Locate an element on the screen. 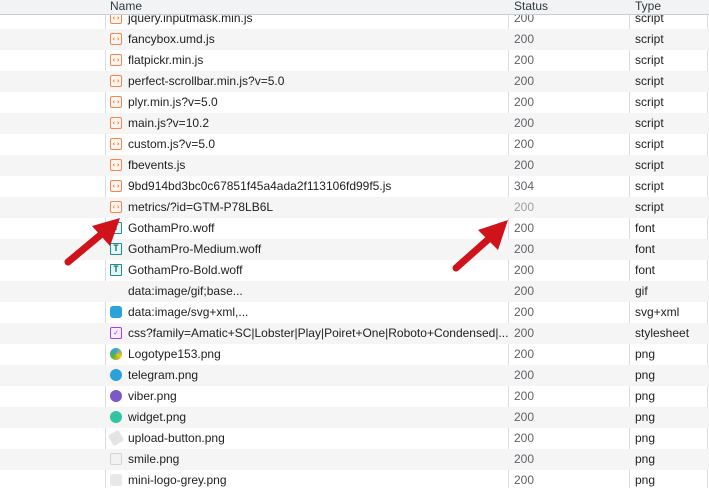  request-name: widget.png is located at coordinates (157, 417).